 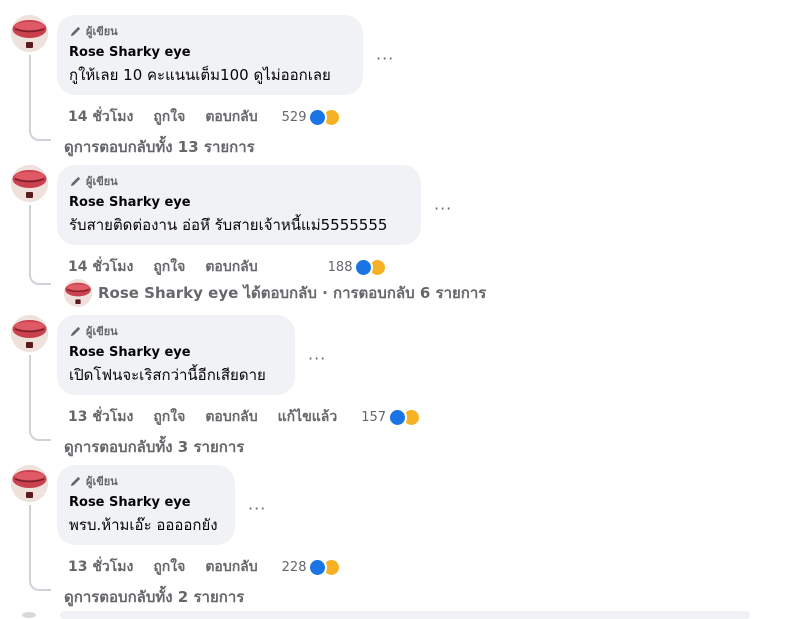 I want to click on comment-text: พรบ.ห้ามเอ๊ะ ออออกยัง, so click(x=143, y=525).